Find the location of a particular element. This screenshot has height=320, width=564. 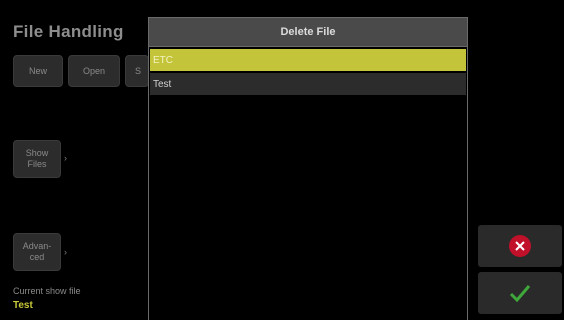

show-files-button: Show Files is located at coordinates (37, 159).